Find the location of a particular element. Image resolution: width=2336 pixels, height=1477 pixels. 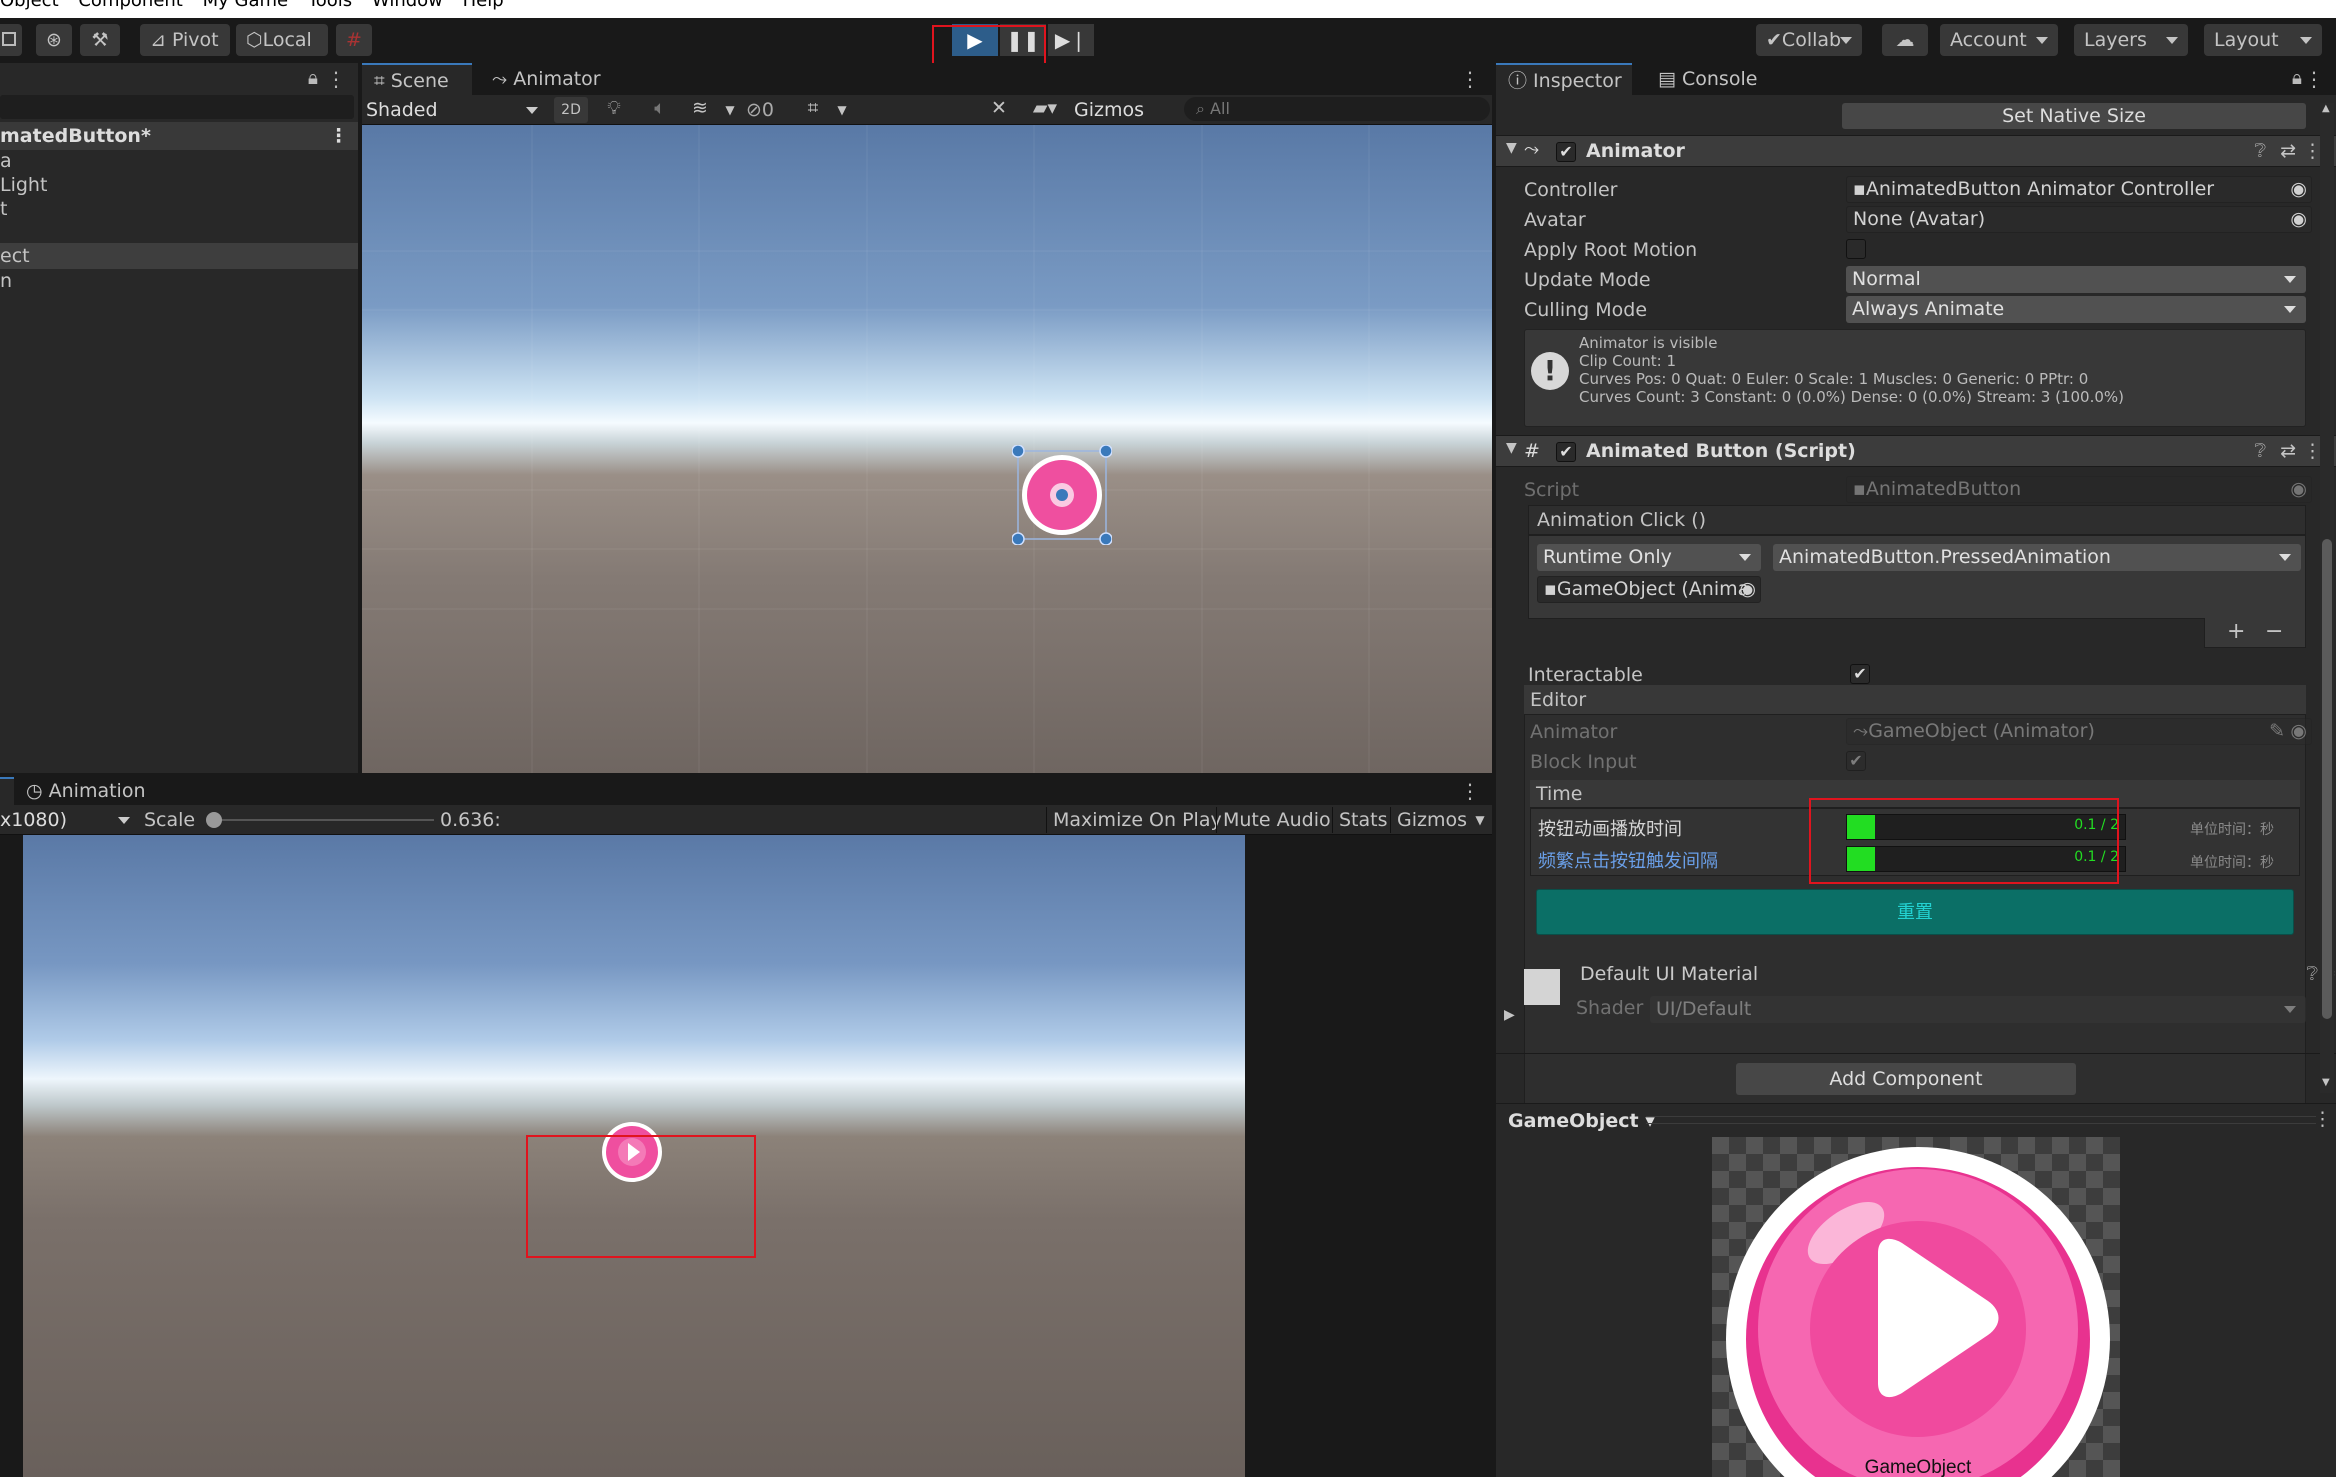

plus-icon: + is located at coordinates (2236, 631).